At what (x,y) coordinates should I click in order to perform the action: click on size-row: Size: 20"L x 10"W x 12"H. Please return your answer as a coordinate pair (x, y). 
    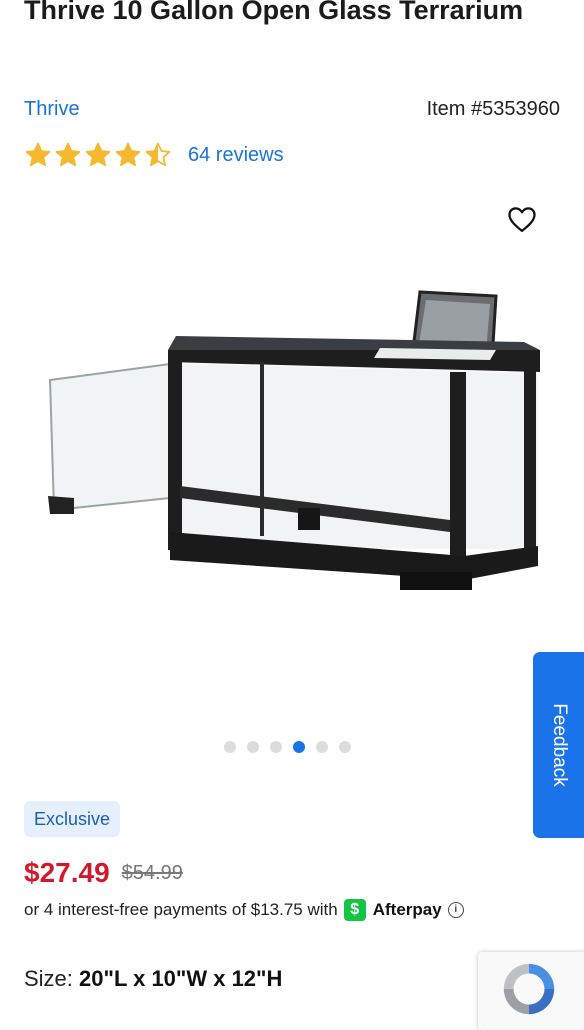
    Looking at the image, I should click on (153, 979).